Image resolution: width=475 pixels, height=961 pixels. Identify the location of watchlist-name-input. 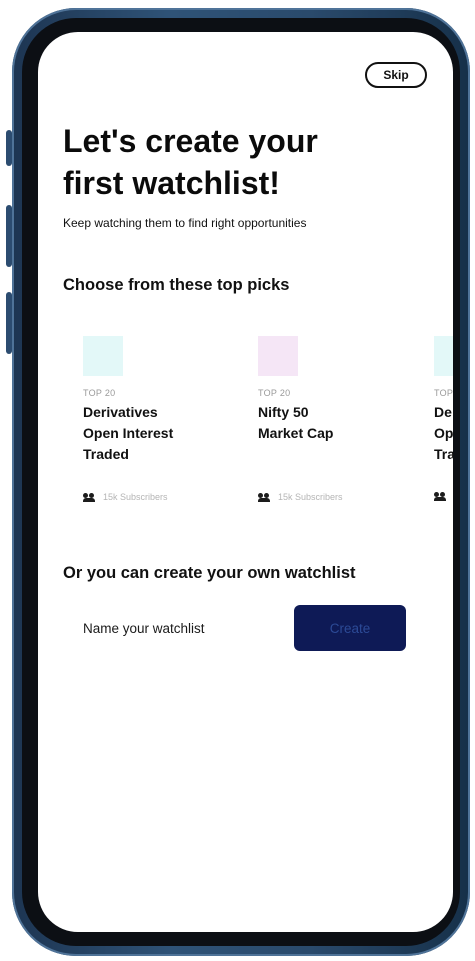
(175, 628).